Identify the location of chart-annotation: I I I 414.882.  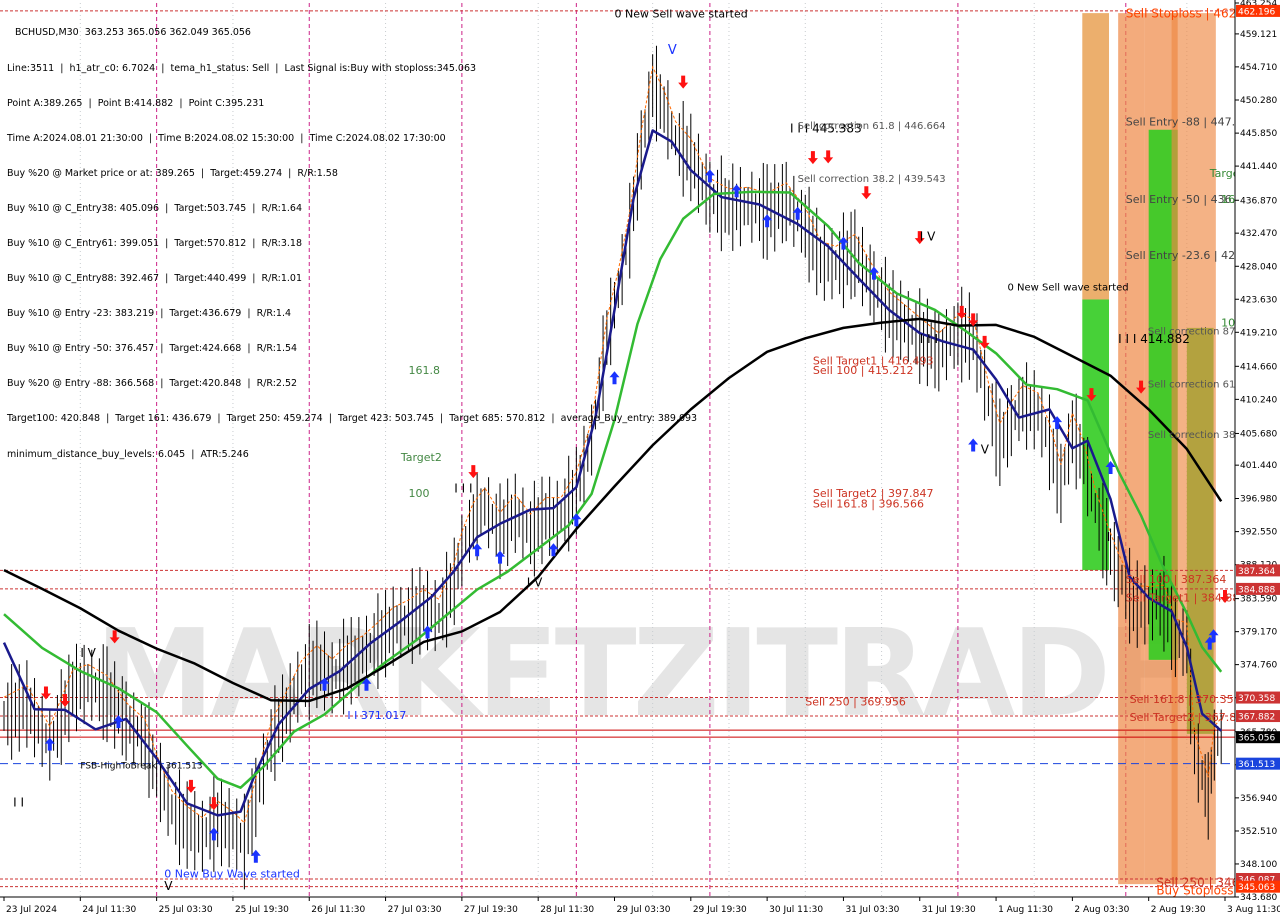
(1154, 339).